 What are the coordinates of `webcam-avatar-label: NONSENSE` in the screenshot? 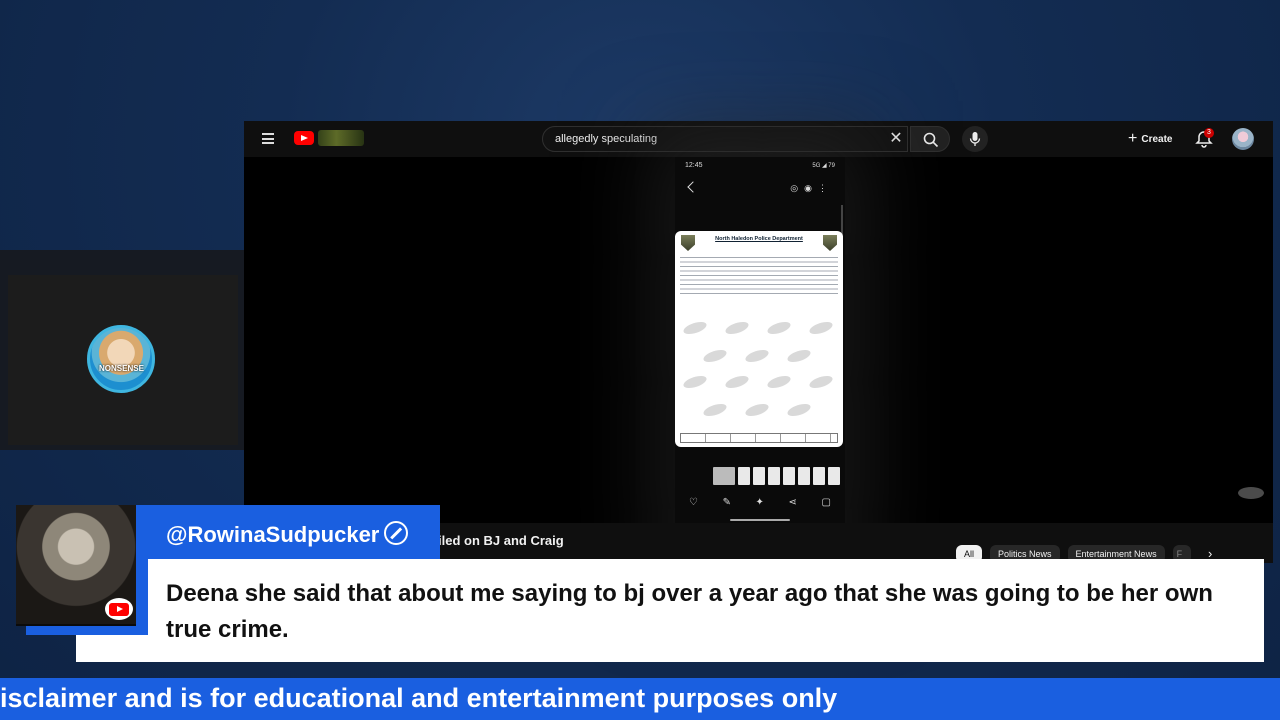 It's located at (121, 368).